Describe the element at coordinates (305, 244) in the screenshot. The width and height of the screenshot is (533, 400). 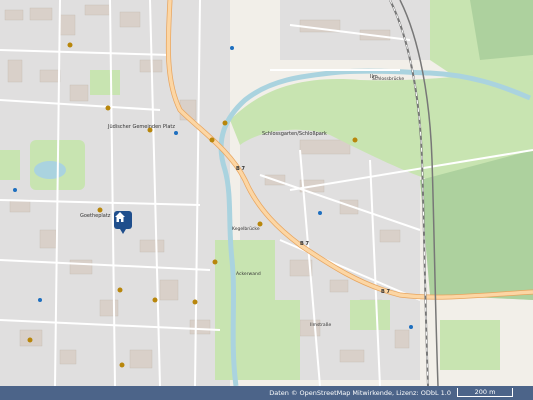
I see `label-b7-b: B 7` at that location.